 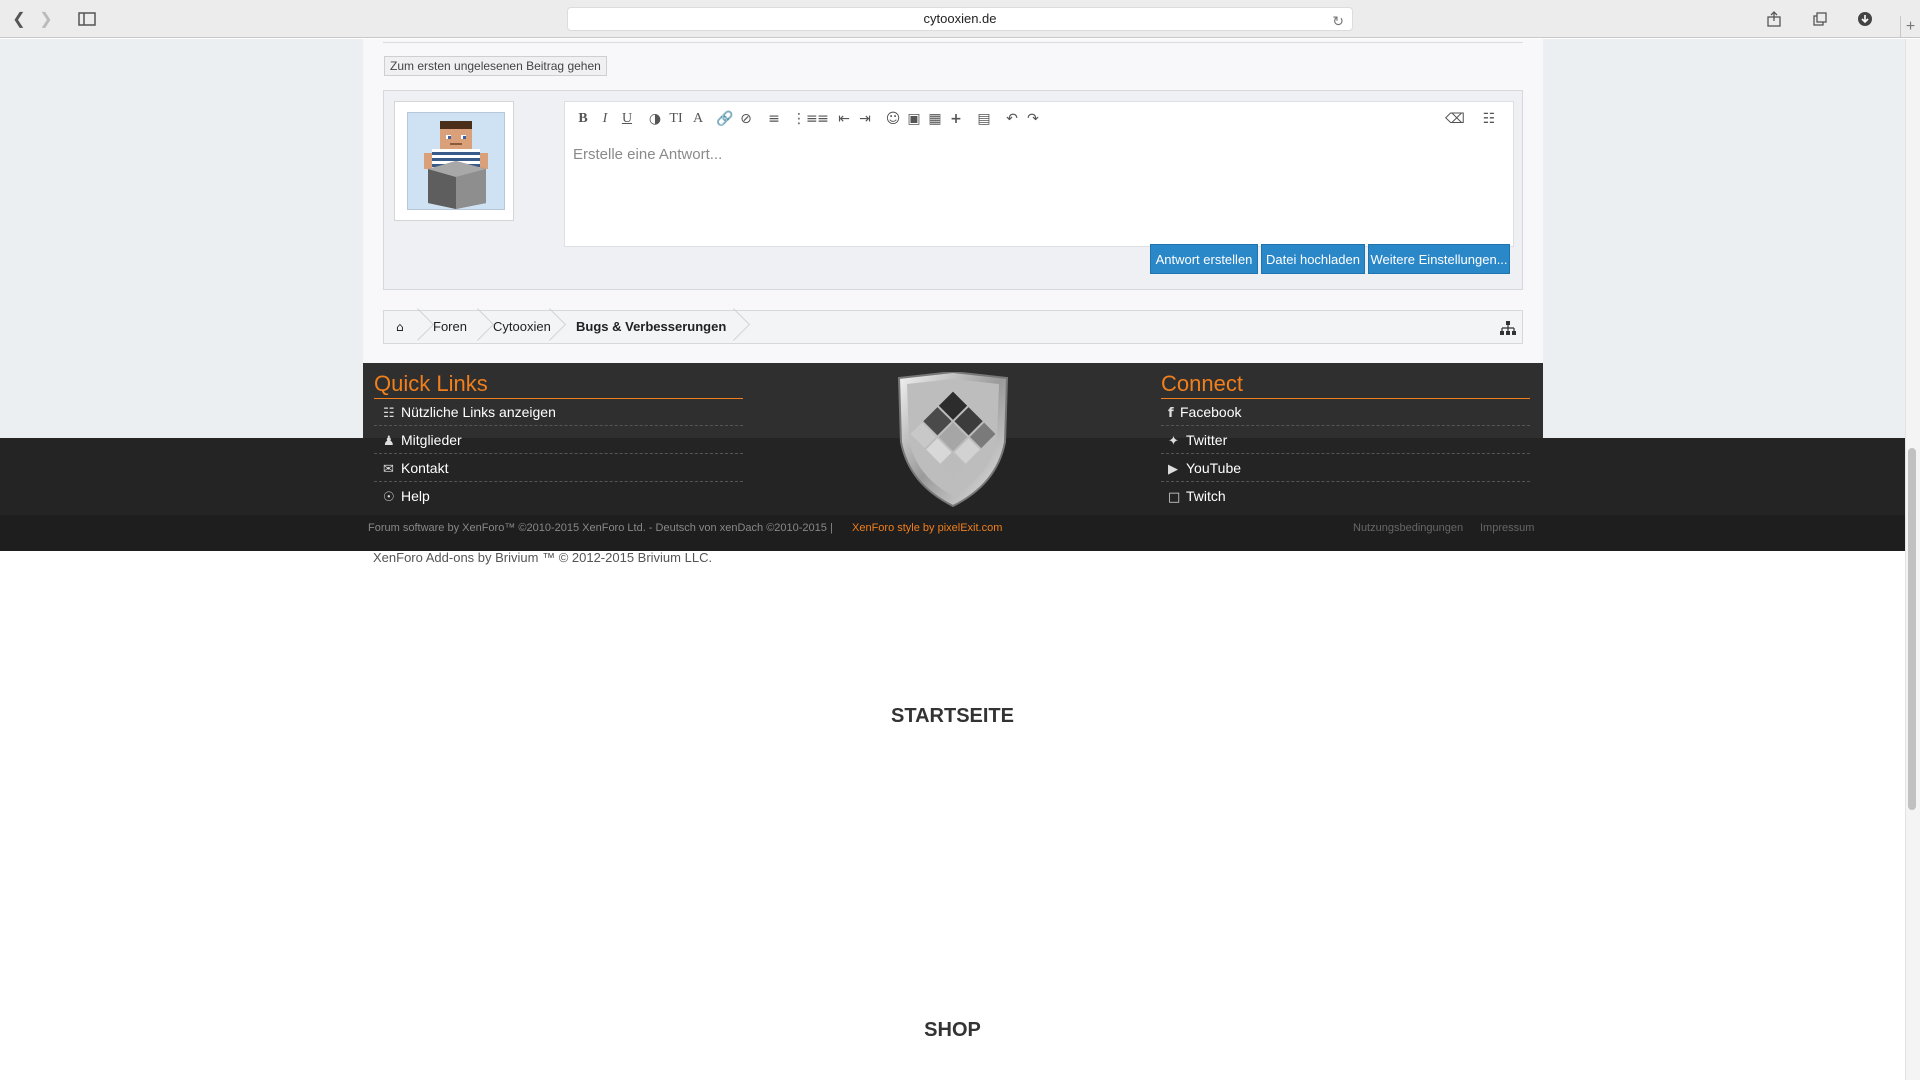 What do you see at coordinates (400, 327) in the screenshot?
I see `home-icon: ⌂` at bounding box center [400, 327].